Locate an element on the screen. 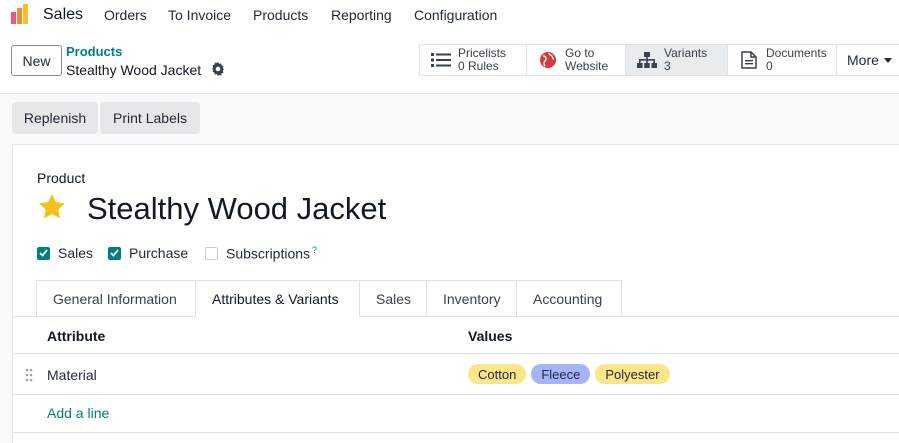  sales-checkbox: Sales is located at coordinates (65, 253).